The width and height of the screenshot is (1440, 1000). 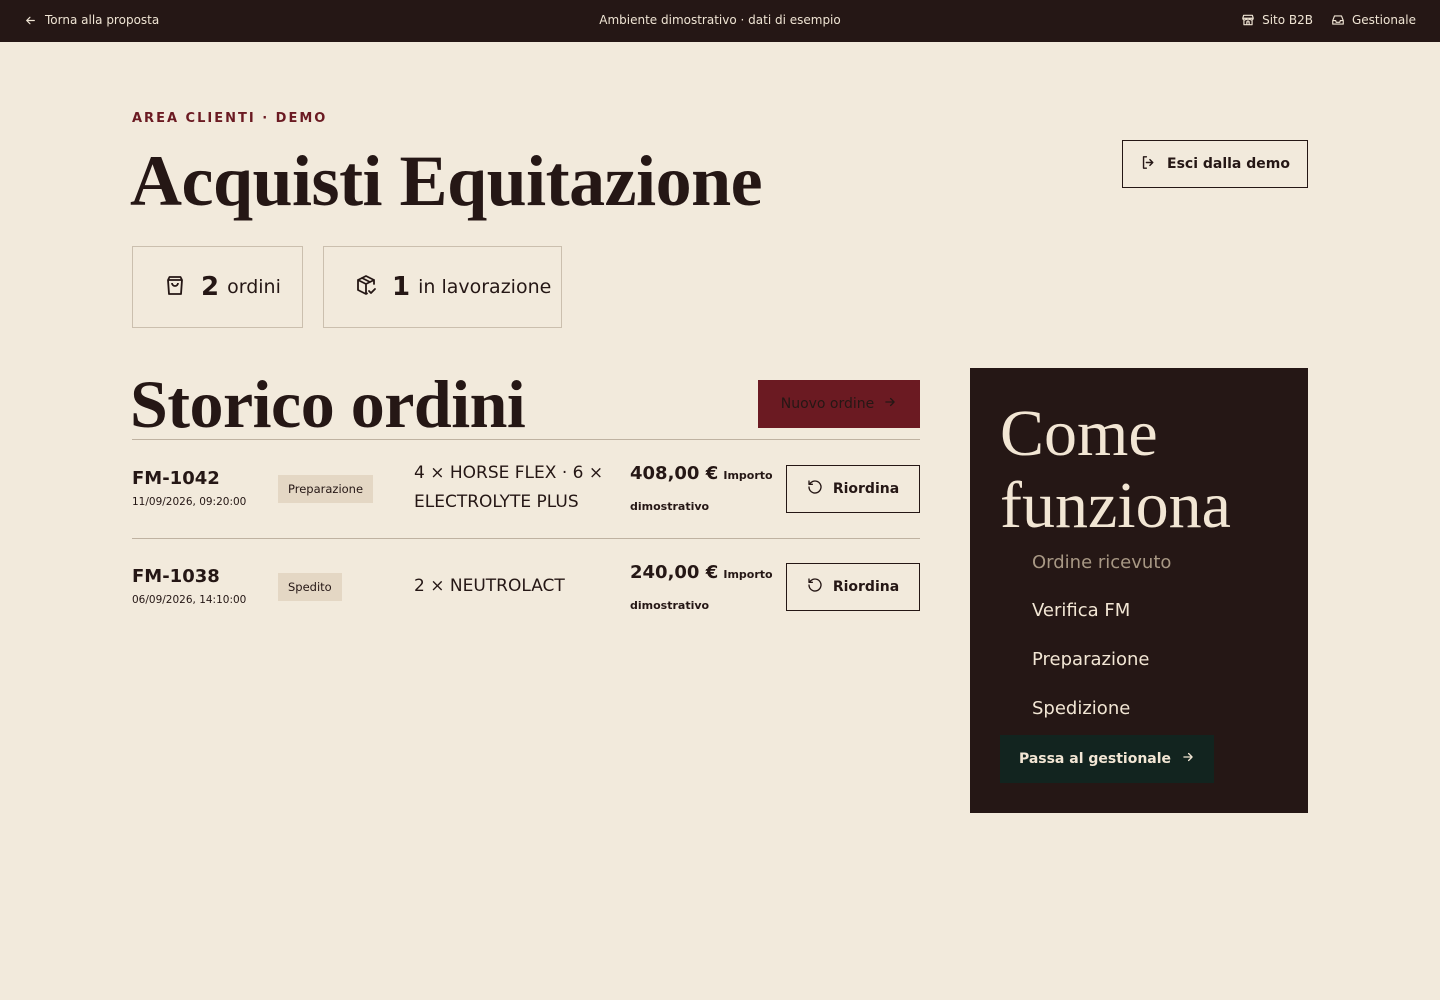 I want to click on order-items: 4 × HORSE FLEX · 6 × ELECTROLYTE PLUS, so click(x=509, y=487).